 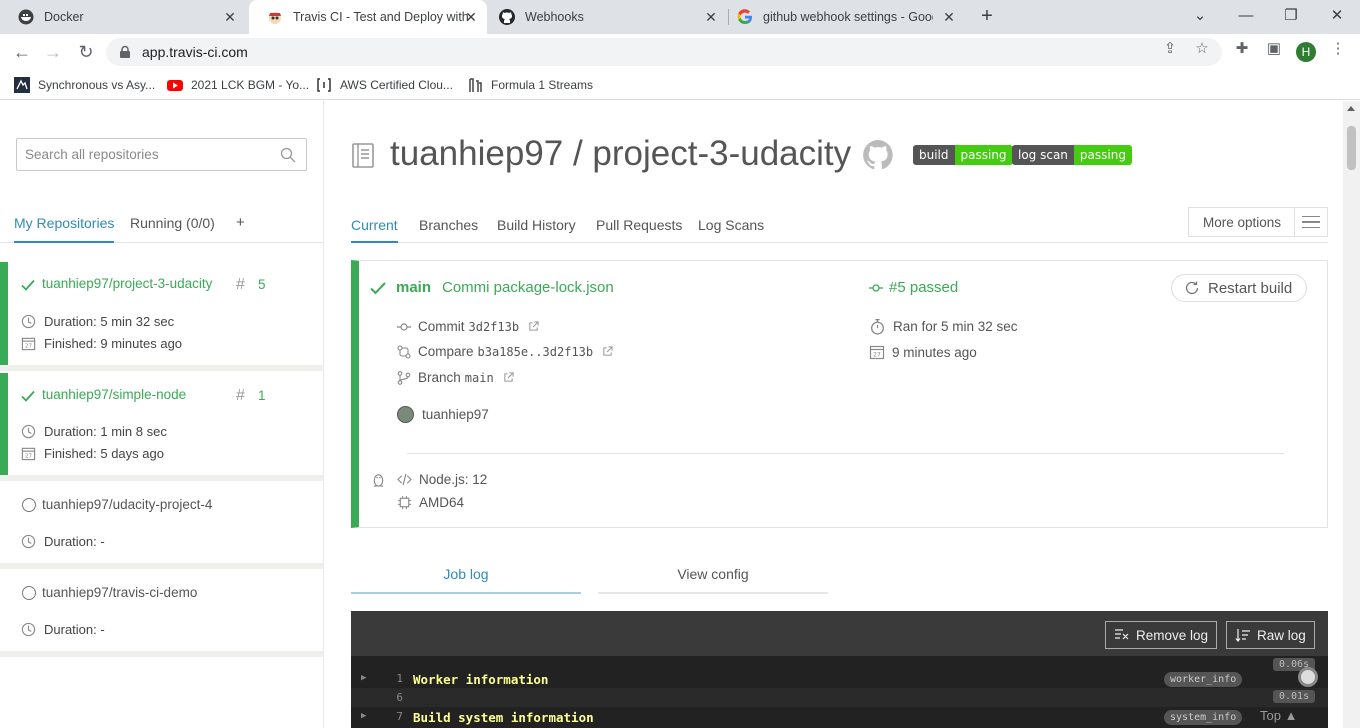 What do you see at coordinates (380, 17) in the screenshot?
I see `tab-title: Travis CI - Test and Deploy with C` at bounding box center [380, 17].